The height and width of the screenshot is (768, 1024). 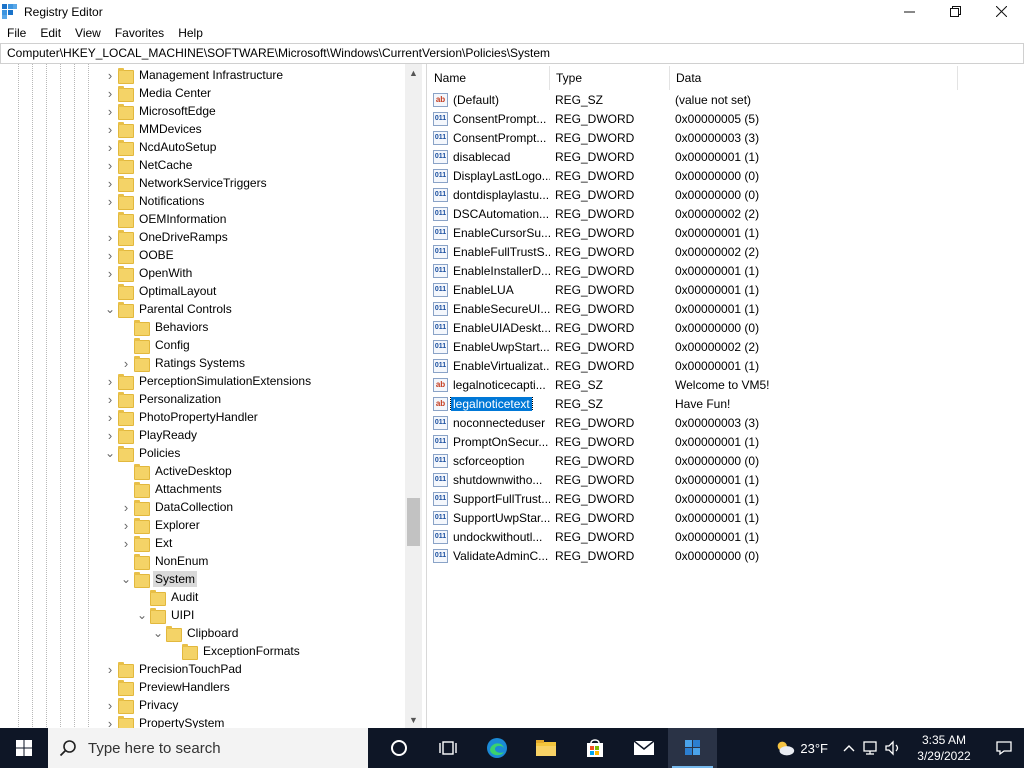 I want to click on minimize-button, so click(x=909, y=11).